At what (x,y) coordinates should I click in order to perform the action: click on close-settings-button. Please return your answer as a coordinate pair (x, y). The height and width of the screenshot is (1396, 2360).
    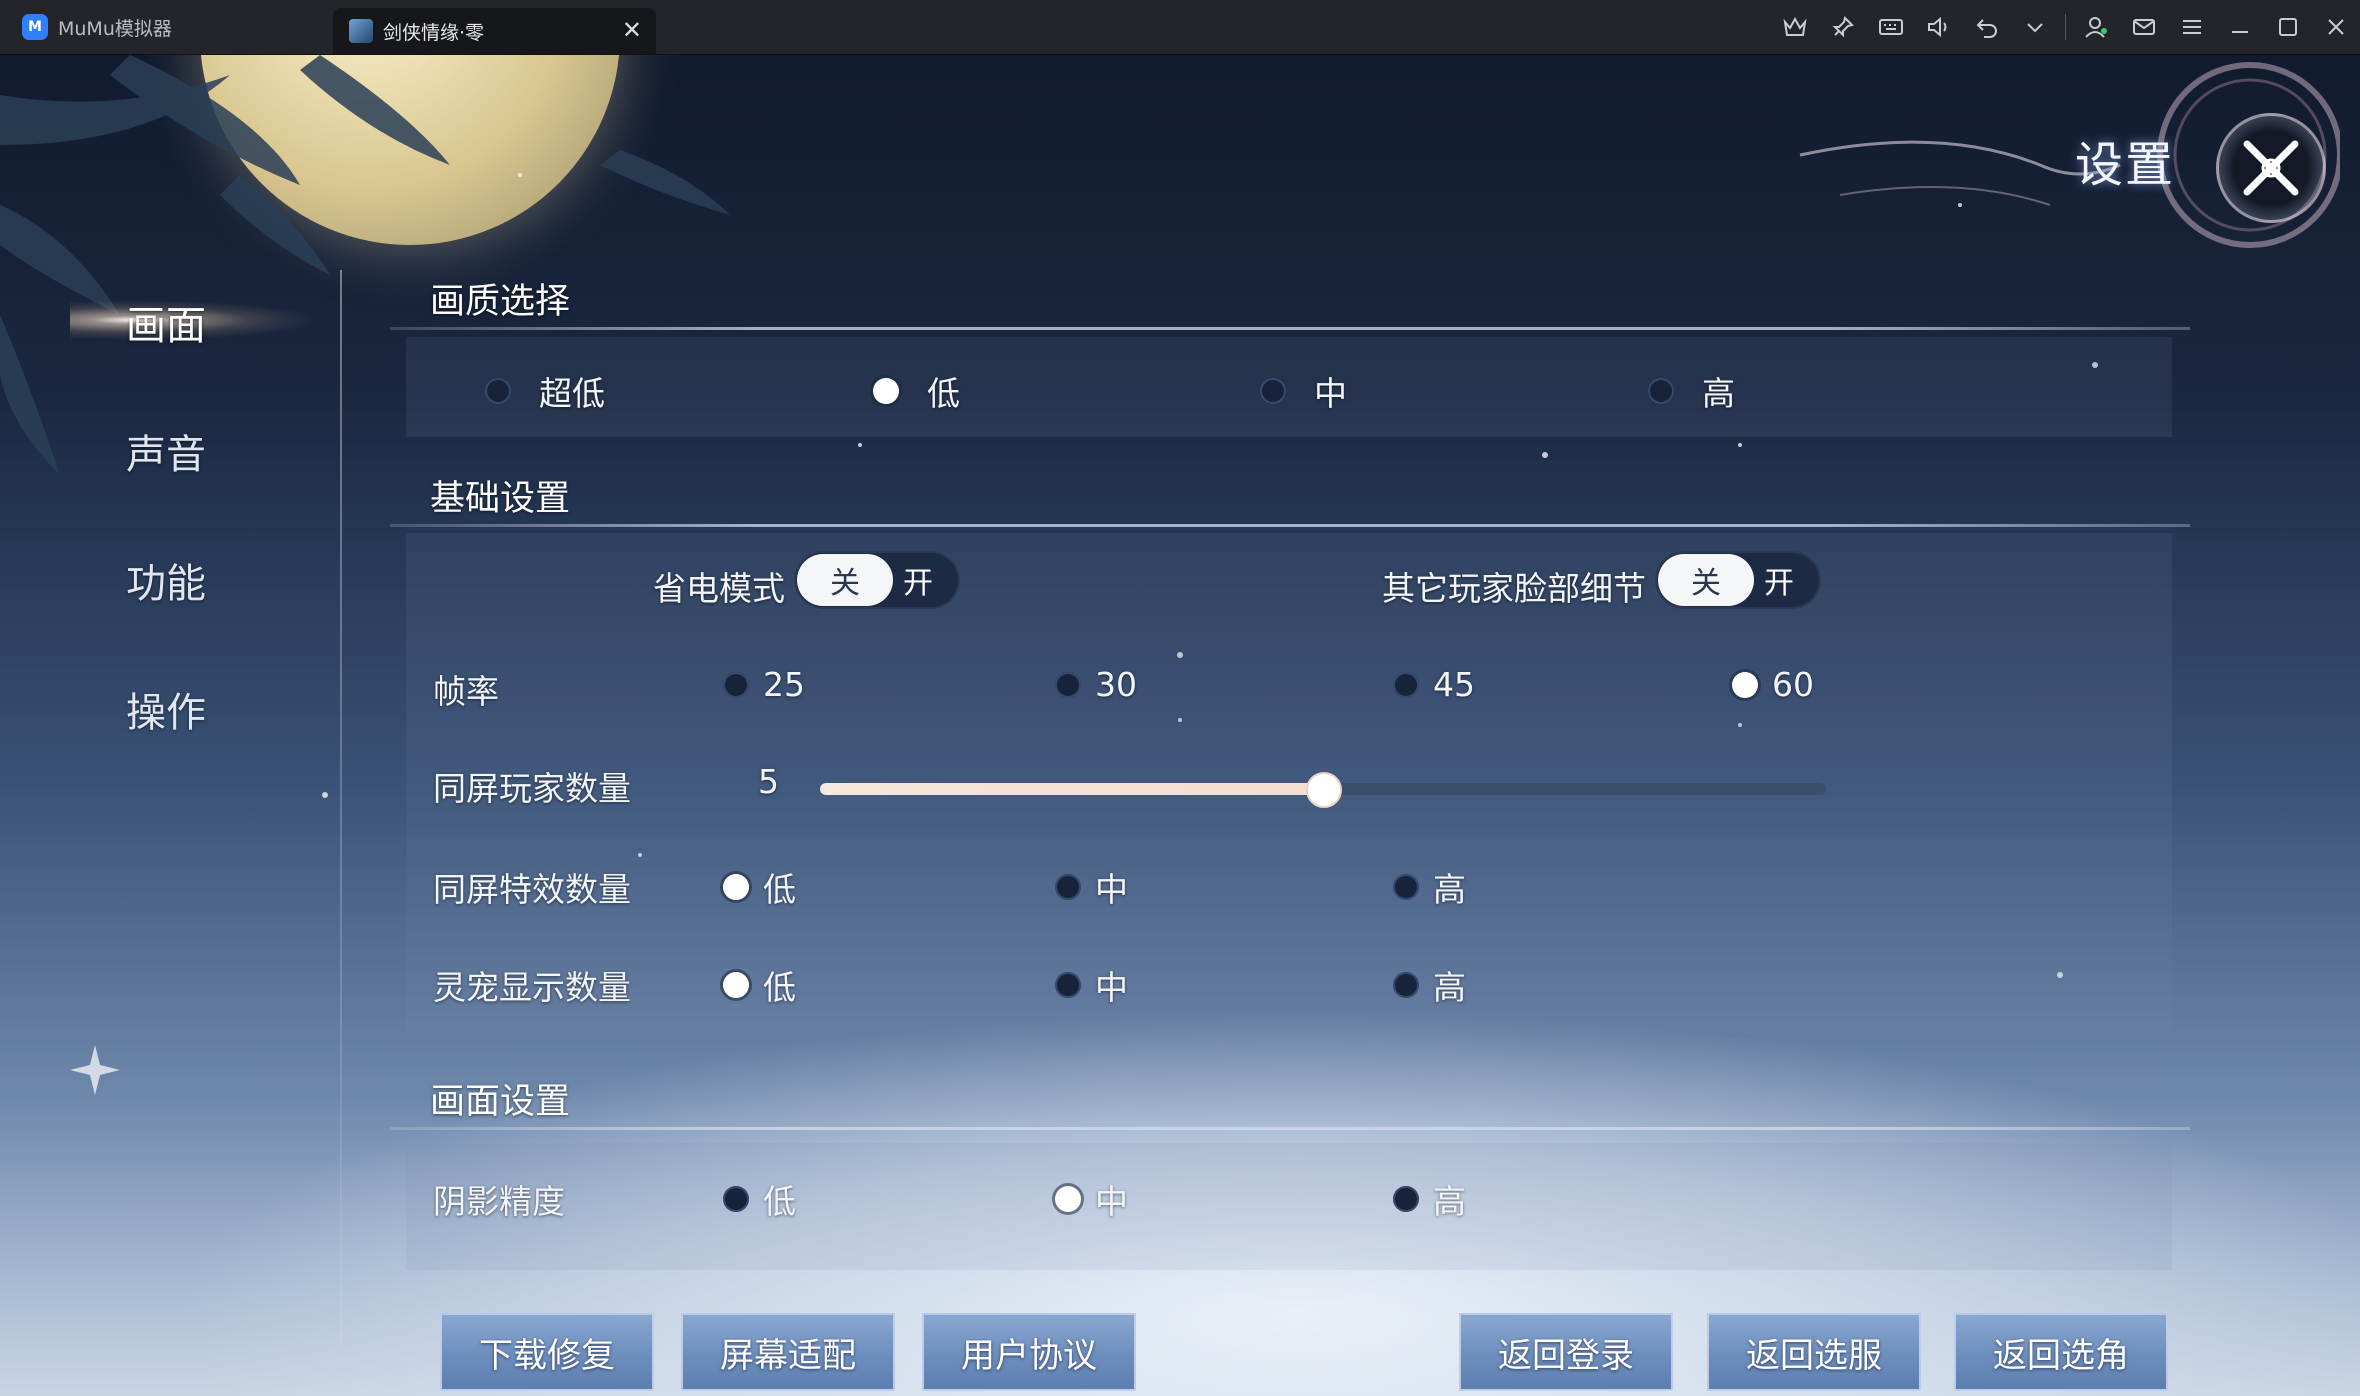
    Looking at the image, I should click on (2271, 168).